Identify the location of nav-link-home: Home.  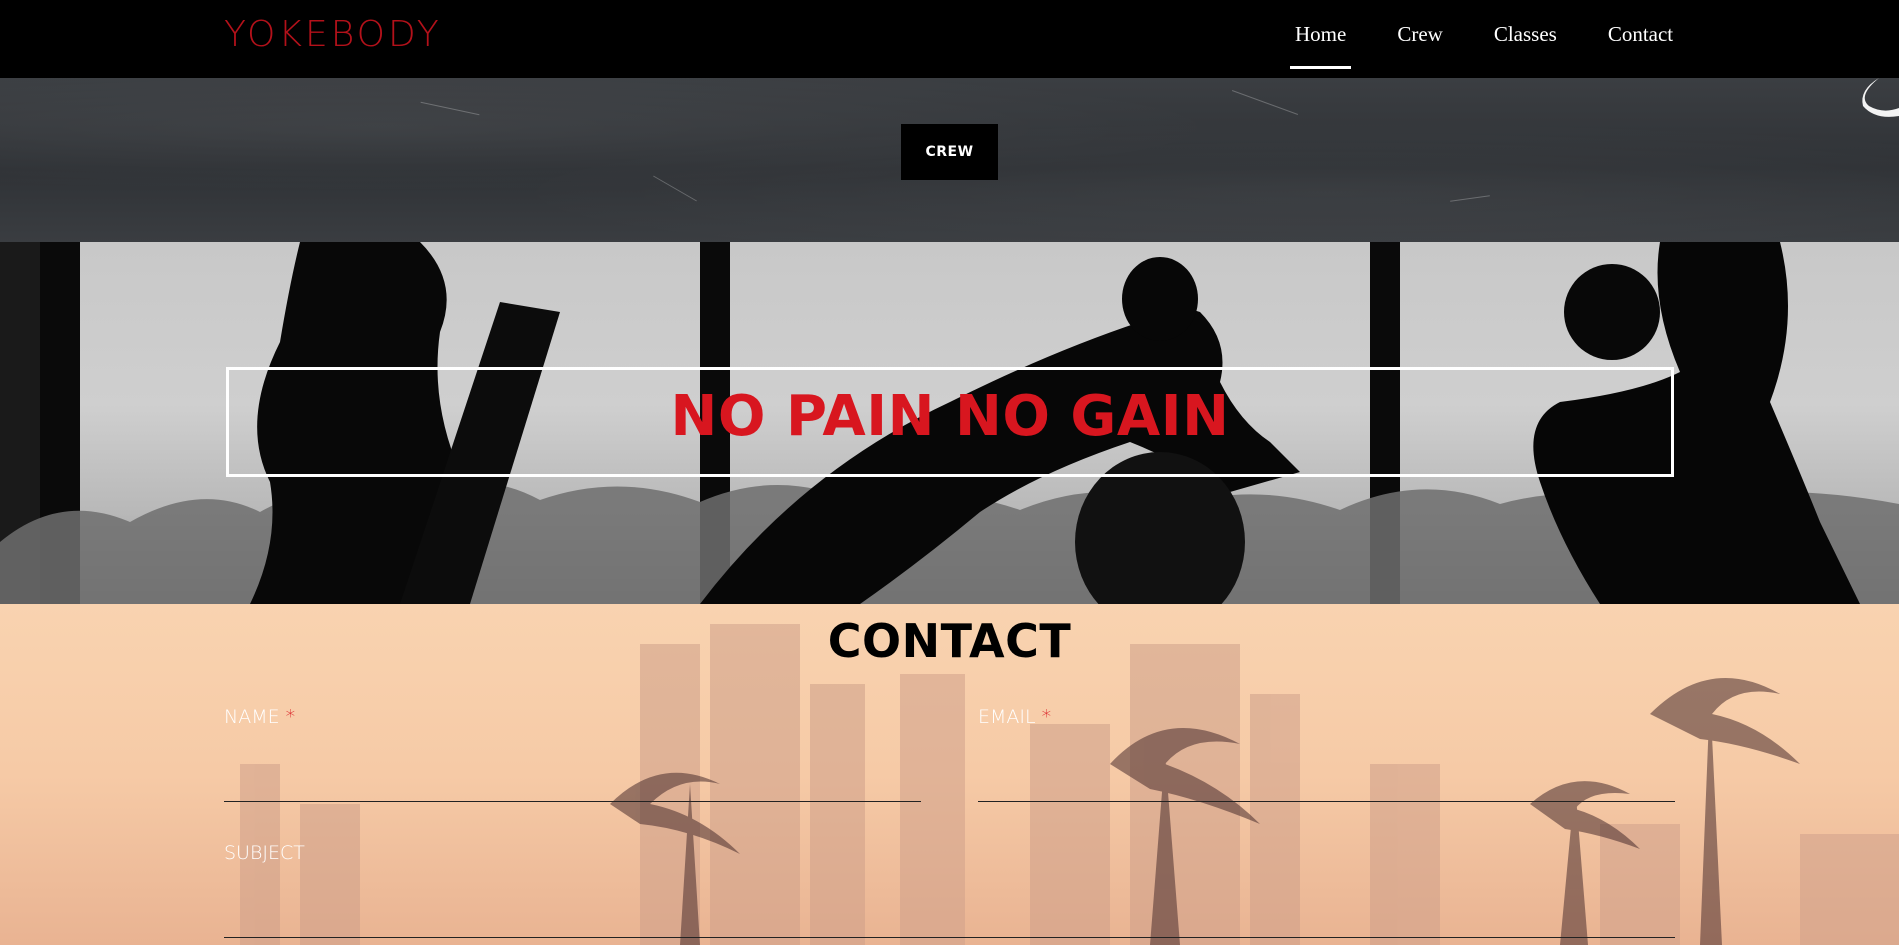
(1321, 45).